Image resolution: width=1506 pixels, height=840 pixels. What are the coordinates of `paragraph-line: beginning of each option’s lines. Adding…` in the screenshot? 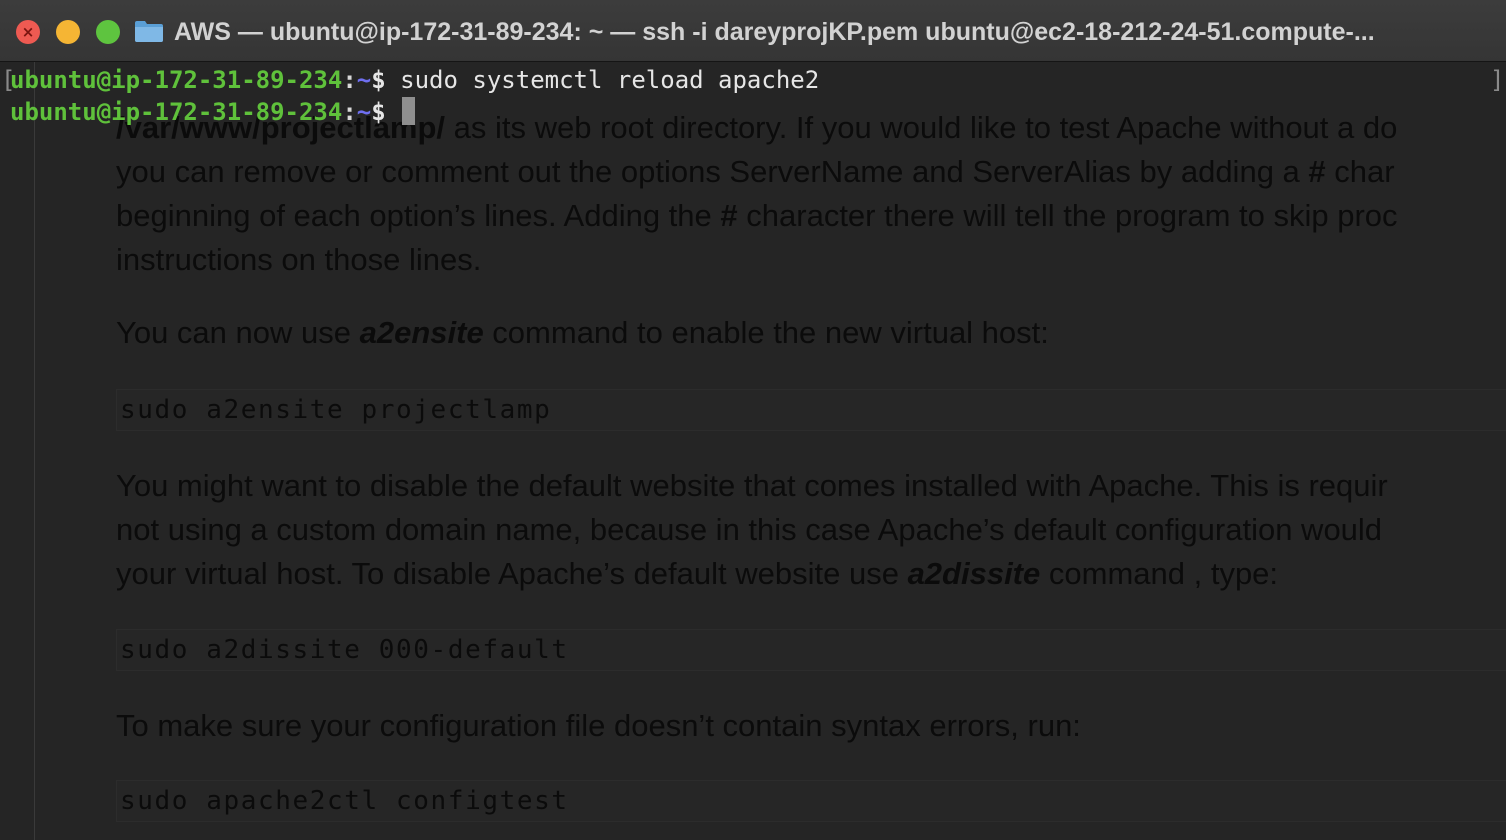 It's located at (811, 216).